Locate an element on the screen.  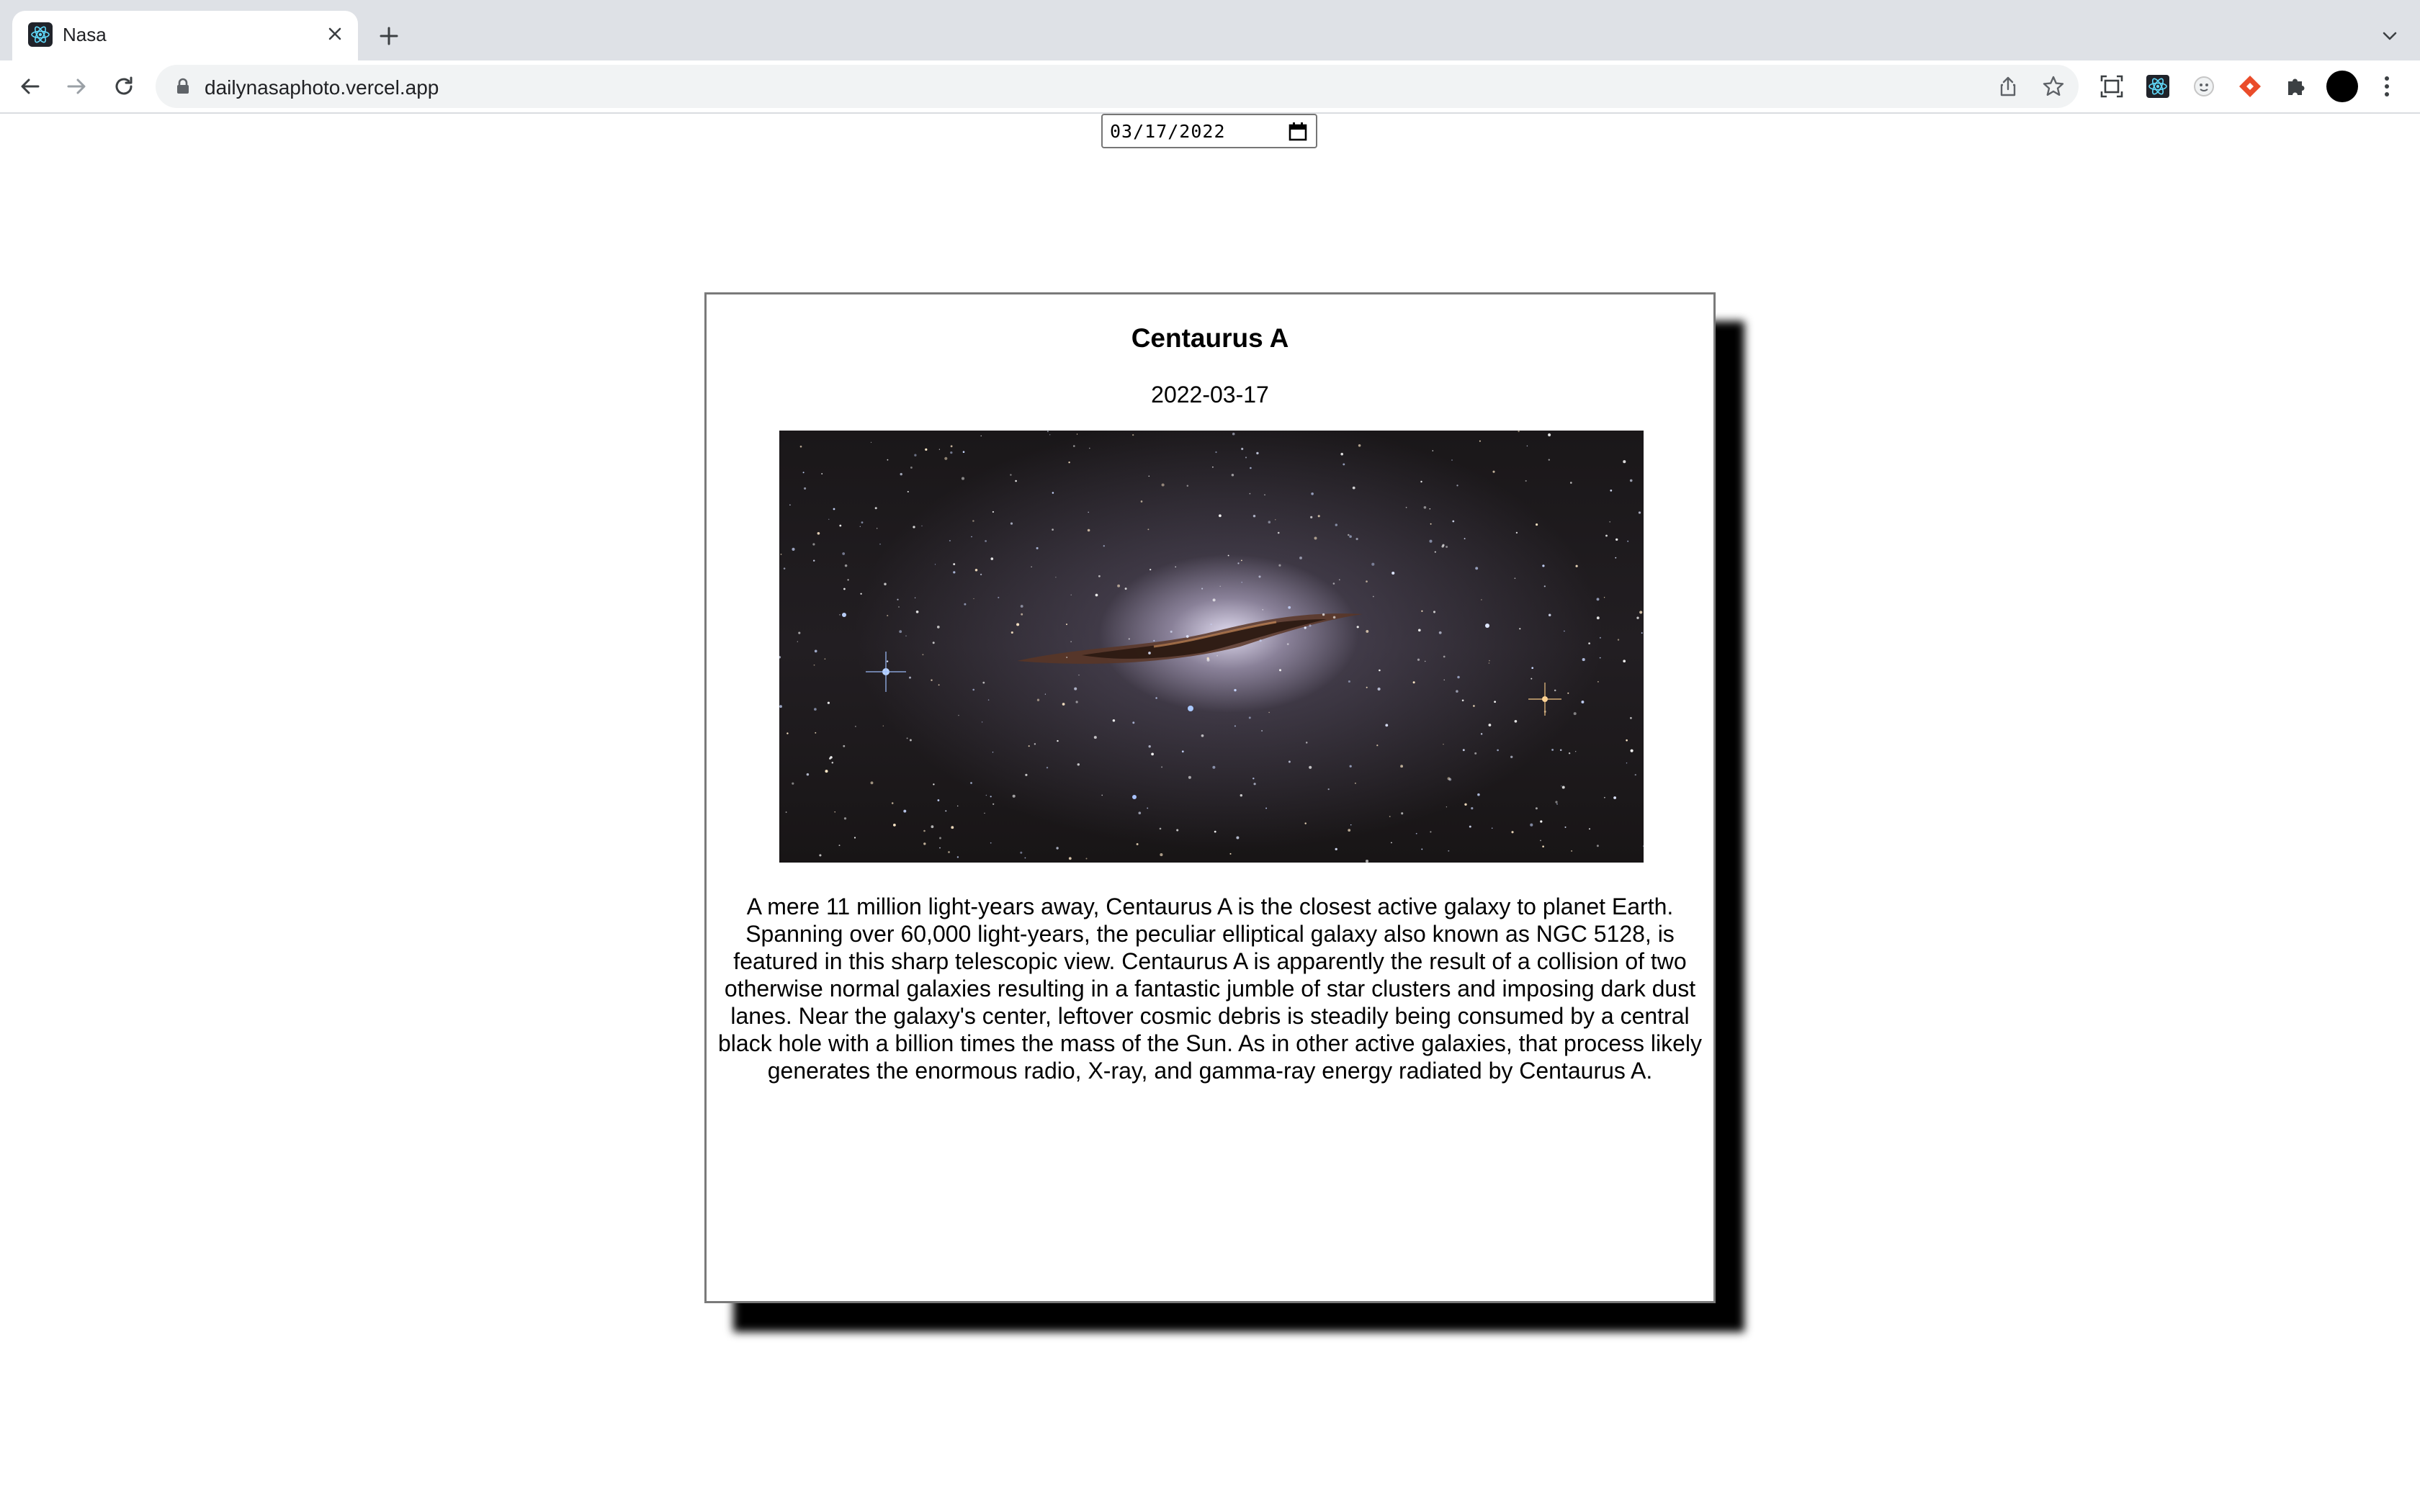
galaxy-photo is located at coordinates (1211, 647).